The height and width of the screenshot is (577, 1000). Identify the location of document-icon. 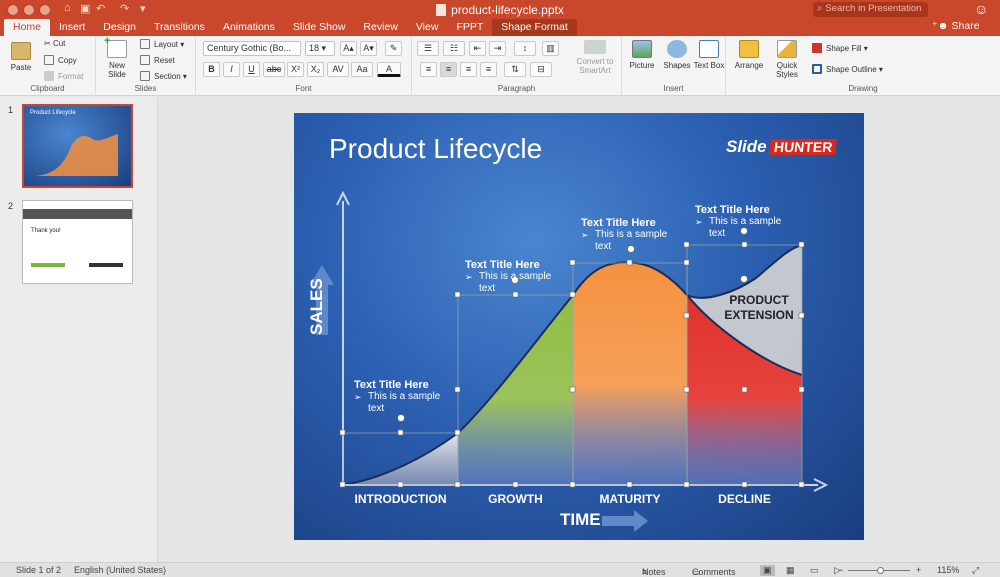
(441, 10).